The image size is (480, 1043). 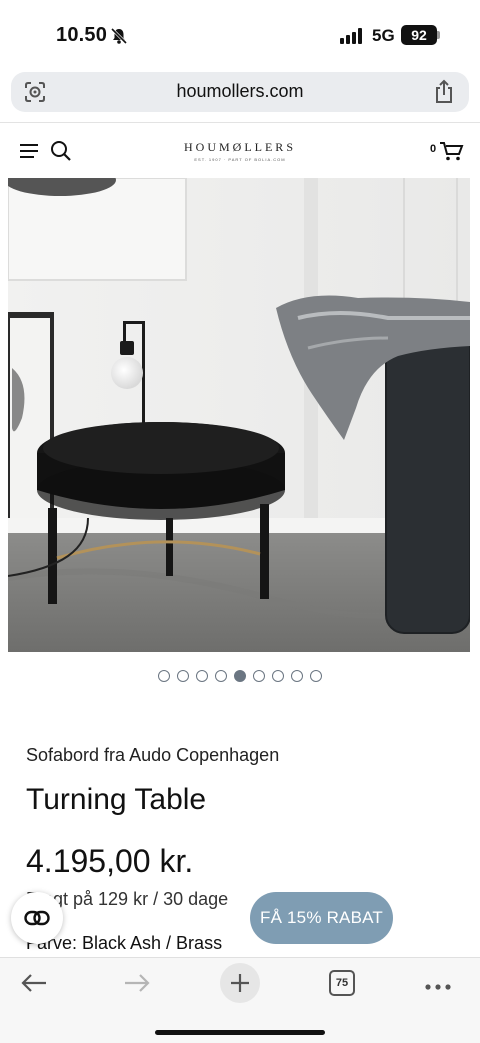 What do you see at coordinates (240, 159) in the screenshot?
I see `logo-tagline: EST. 1907 · PART OF BOLIA.COM` at bounding box center [240, 159].